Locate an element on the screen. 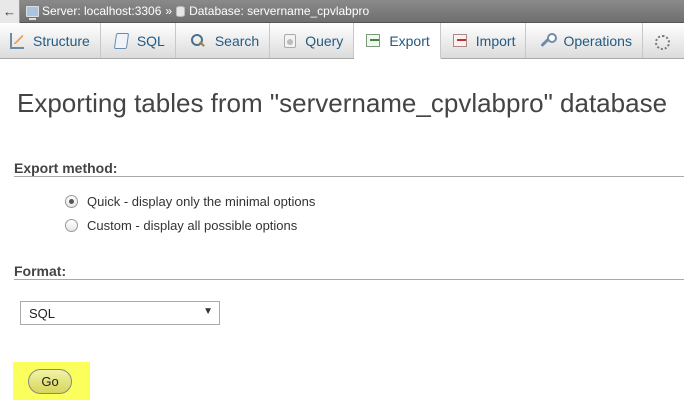  radio-custom: Custom - display all possible options is located at coordinates (181, 225).